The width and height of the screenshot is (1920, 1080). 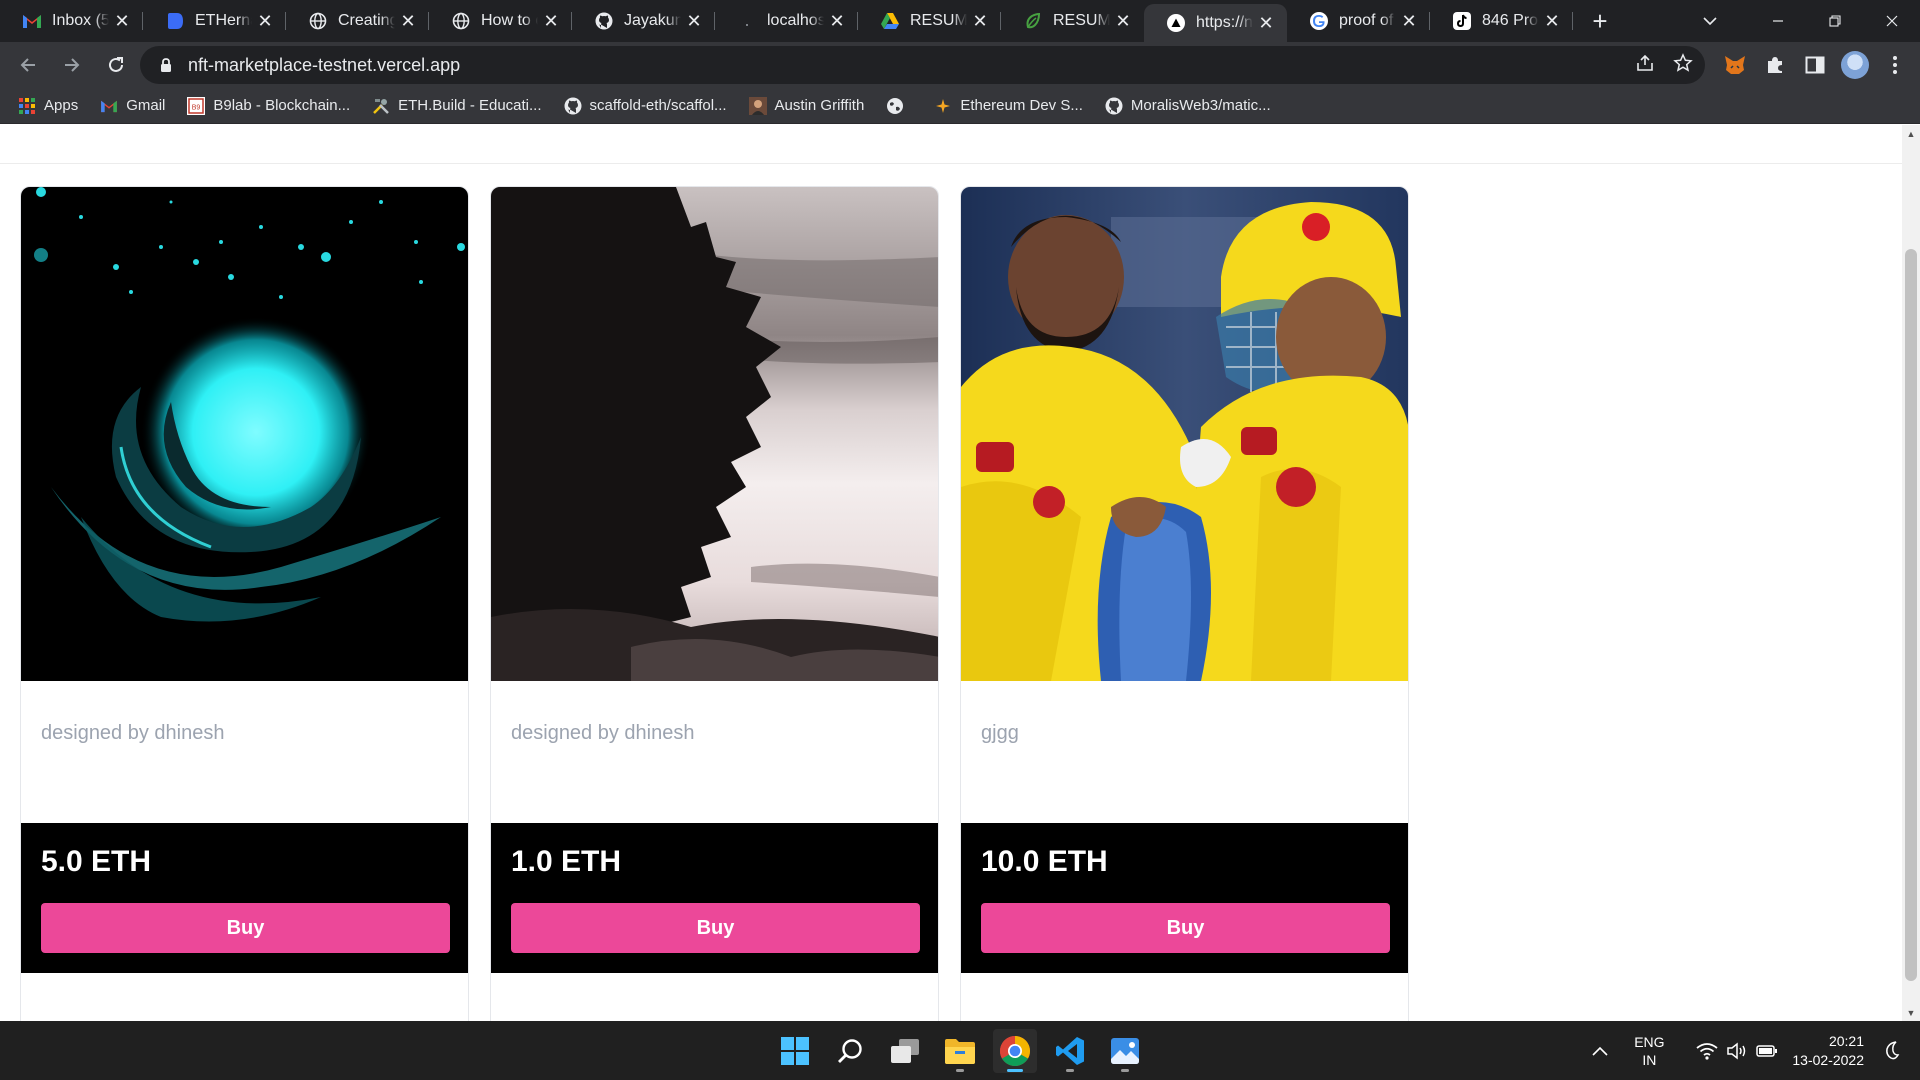 What do you see at coordinates (922, 65) in the screenshot?
I see `address-bar: nft-marketplace-testnet.vercel.app` at bounding box center [922, 65].